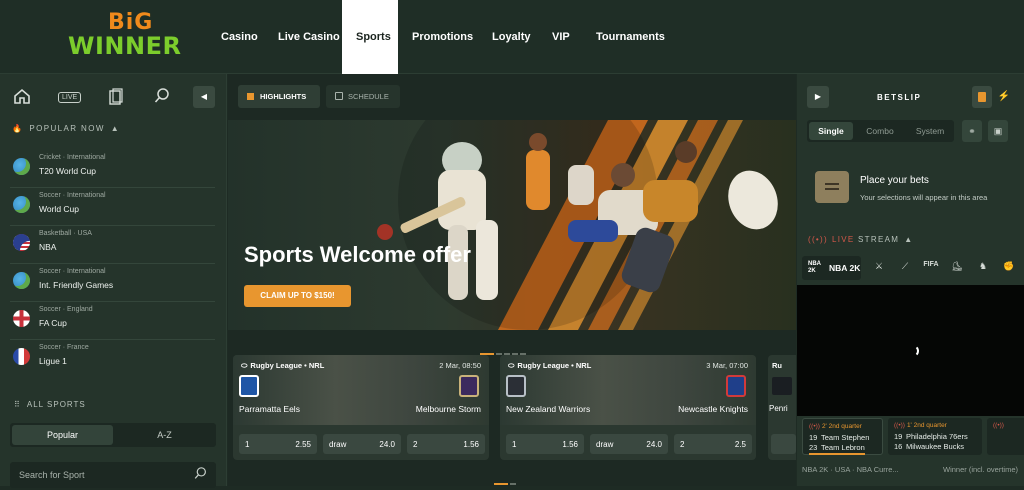 This screenshot has height=490, width=1024. Describe the element at coordinates (736, 386) in the screenshot. I see `knights-crest-icon` at that location.